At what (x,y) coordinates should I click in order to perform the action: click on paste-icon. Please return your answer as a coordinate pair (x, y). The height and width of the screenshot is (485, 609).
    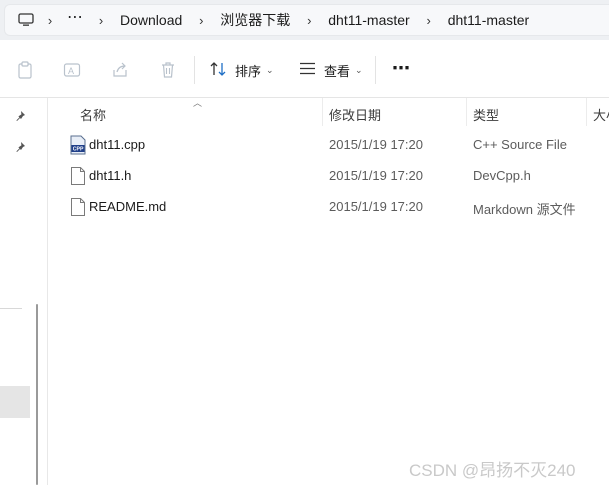
    Looking at the image, I should click on (25, 70).